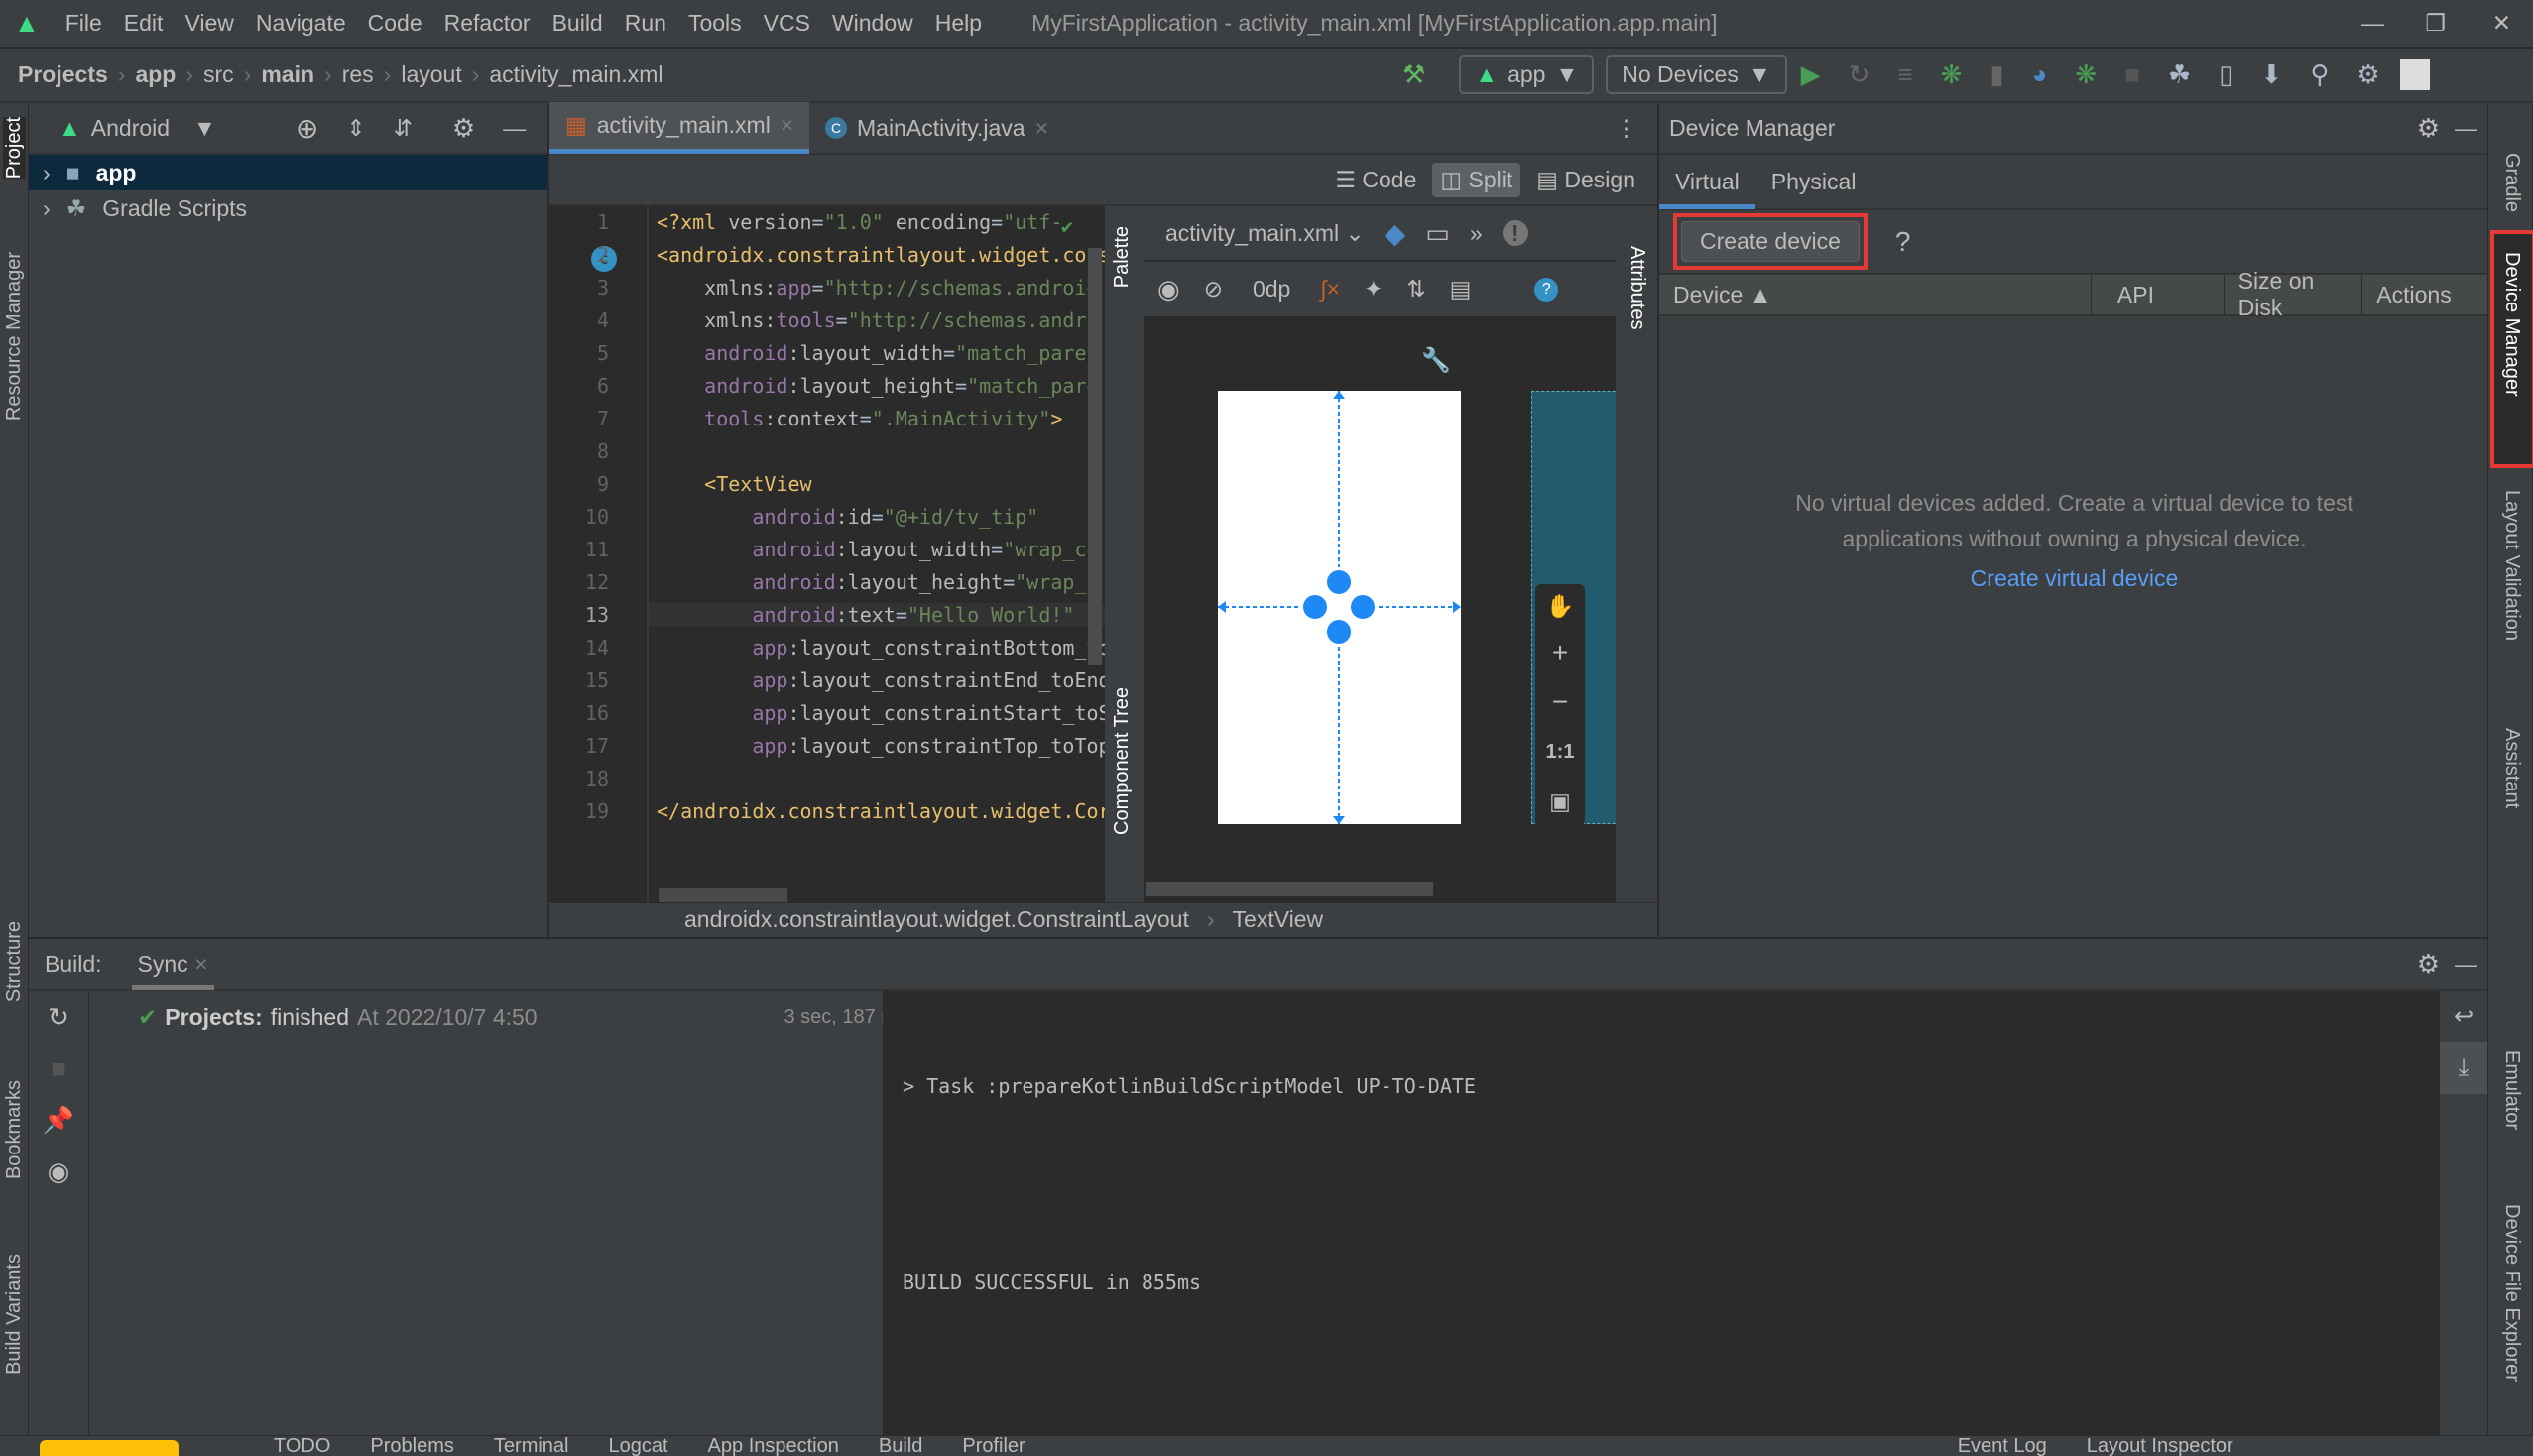 This screenshot has width=2533, height=1456. I want to click on menu-edit: Edit, so click(144, 23).